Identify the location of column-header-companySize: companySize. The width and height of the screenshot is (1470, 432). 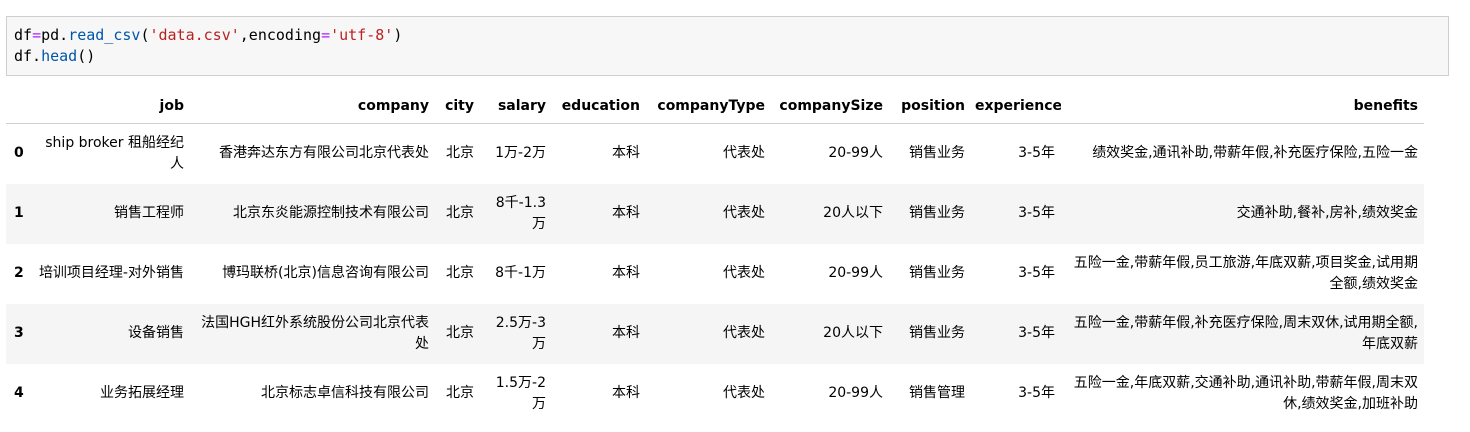
(830, 107).